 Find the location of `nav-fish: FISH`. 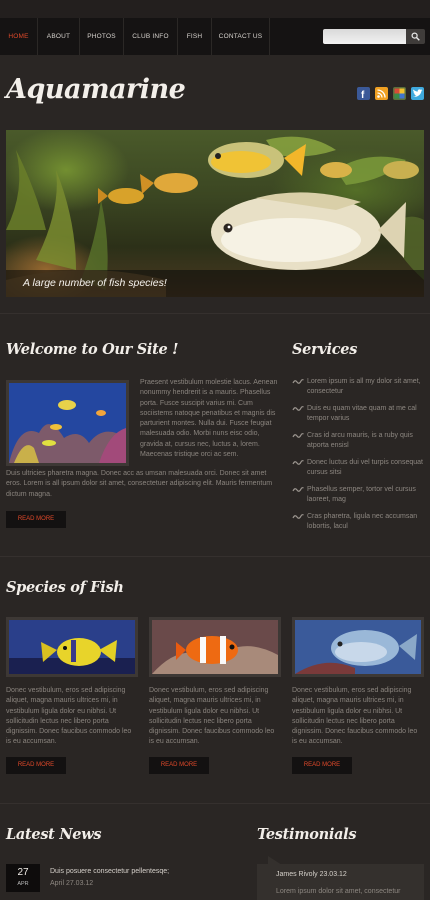

nav-fish: FISH is located at coordinates (195, 36).